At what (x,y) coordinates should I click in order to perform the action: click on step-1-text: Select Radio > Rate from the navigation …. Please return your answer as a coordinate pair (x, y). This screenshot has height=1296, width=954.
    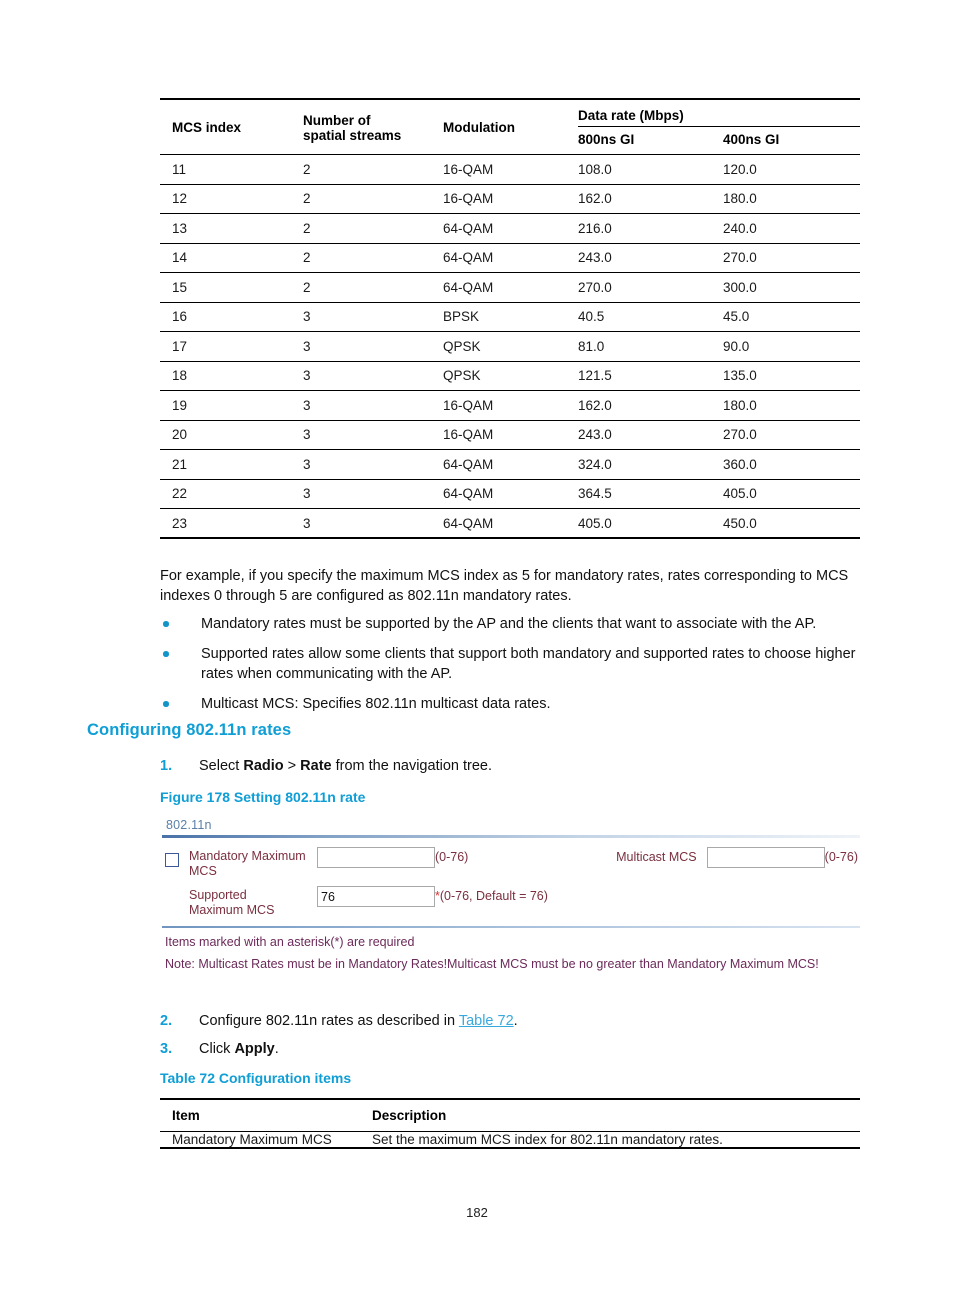
    Looking at the image, I should click on (460, 766).